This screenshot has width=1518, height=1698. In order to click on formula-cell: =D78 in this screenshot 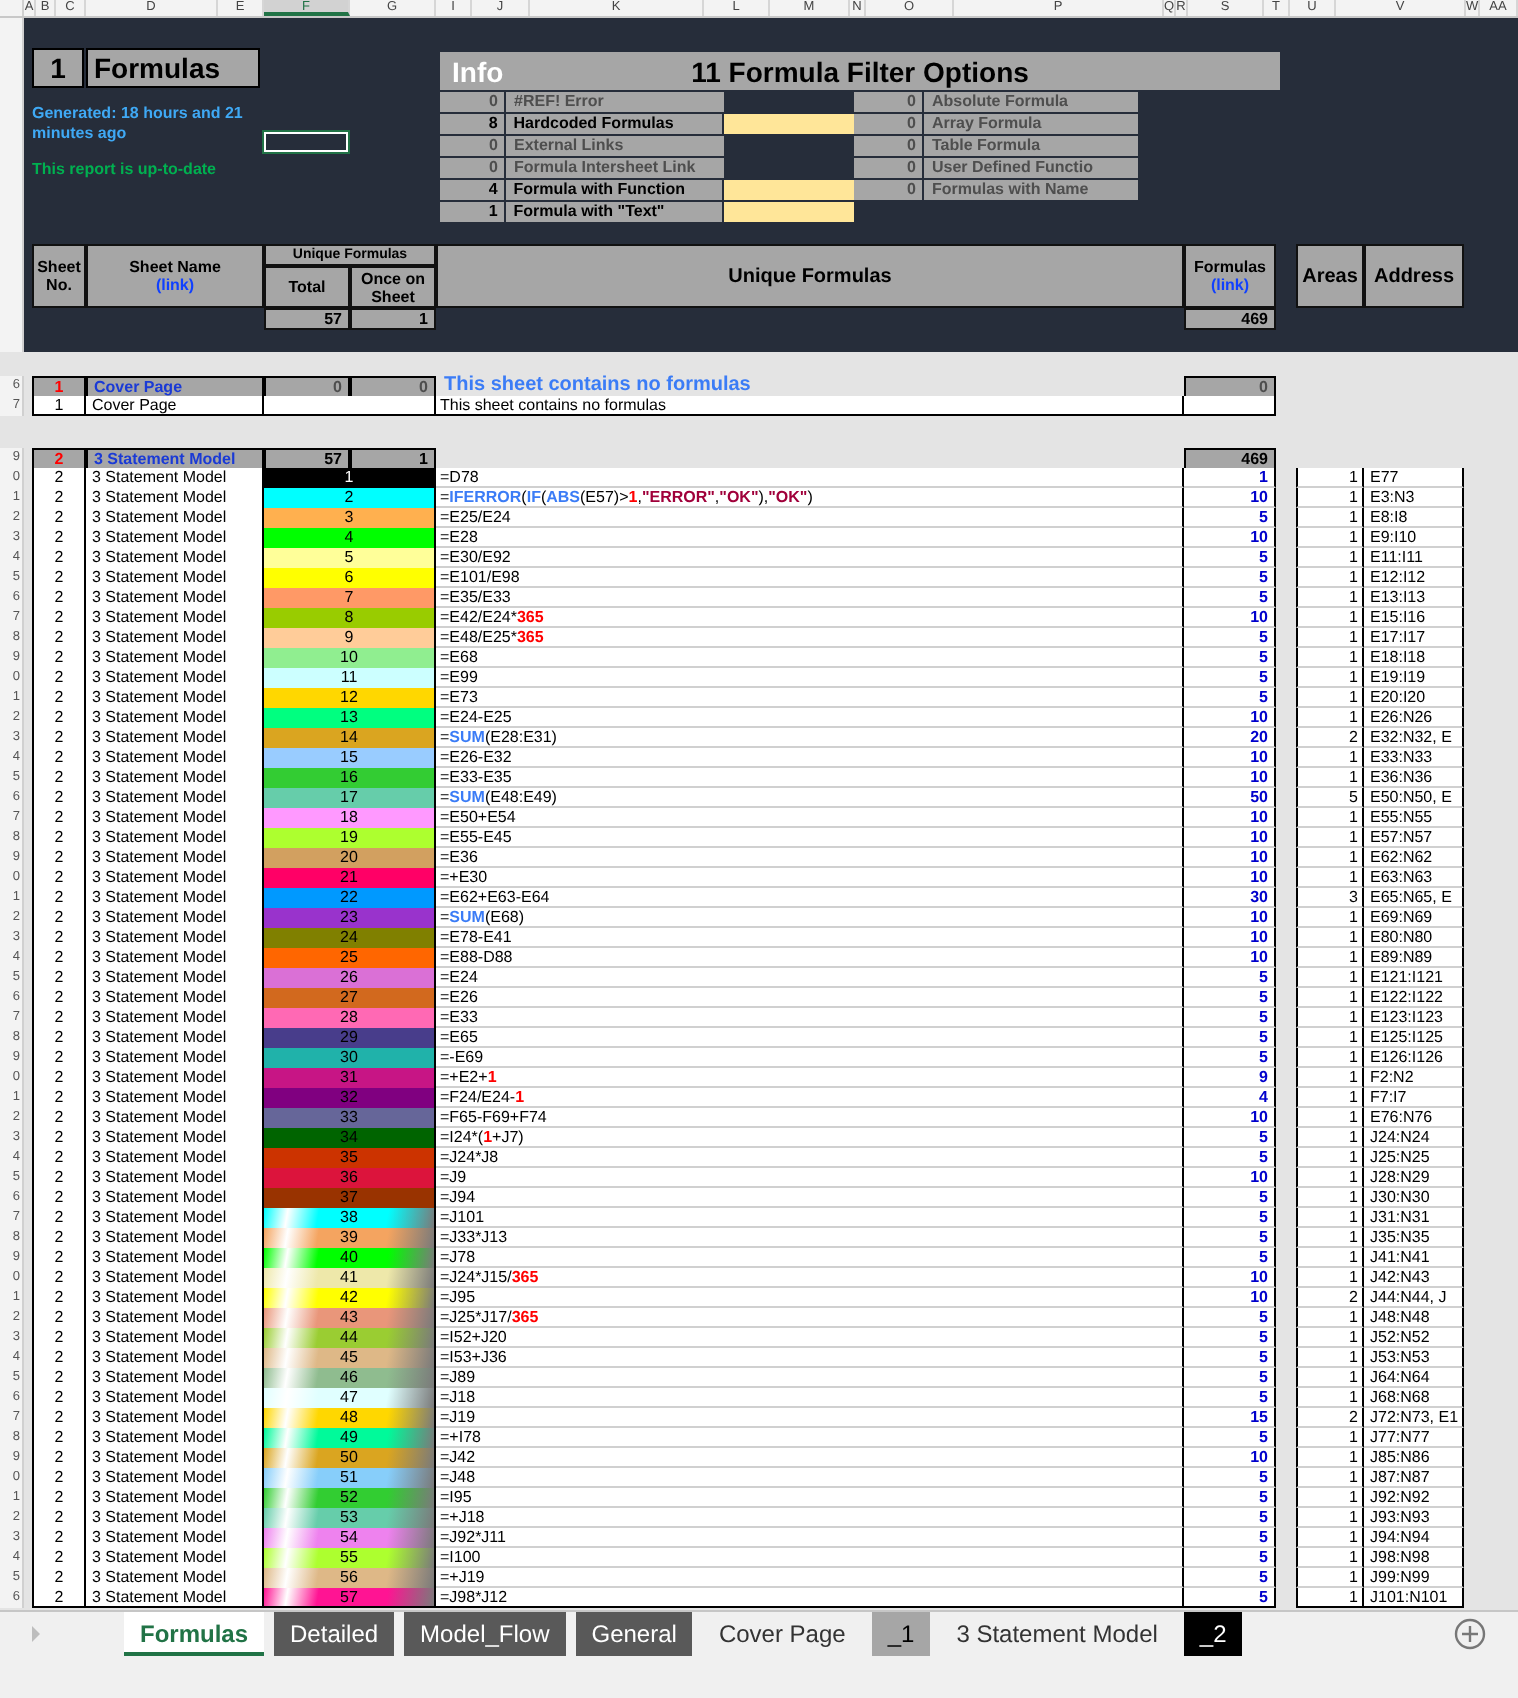, I will do `click(810, 478)`.